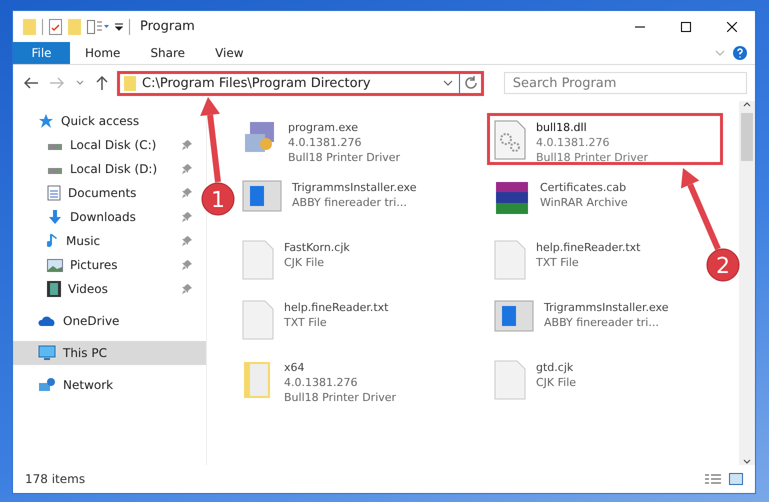  What do you see at coordinates (47, 353) in the screenshot?
I see `monitor-icon` at bounding box center [47, 353].